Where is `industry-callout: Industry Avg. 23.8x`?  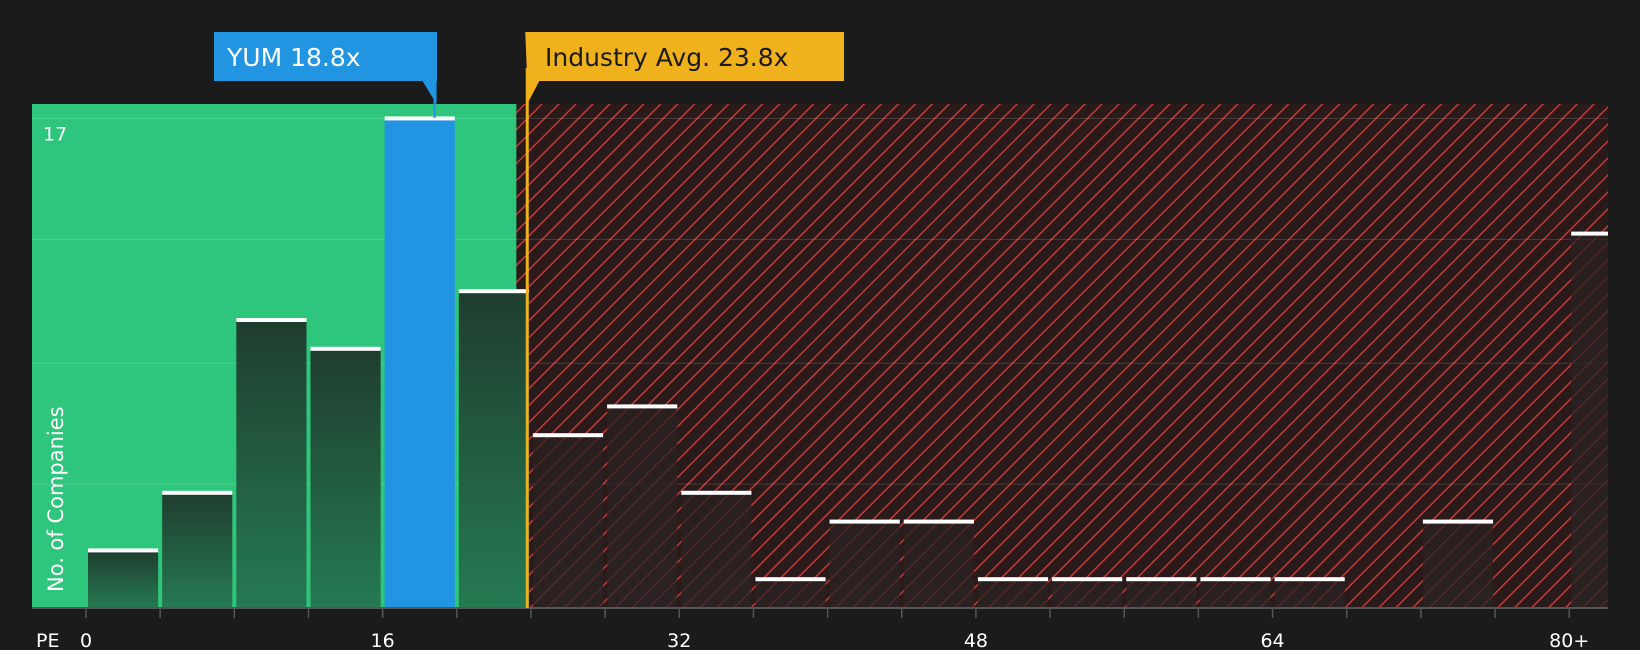
industry-callout: Industry Avg. 23.8x is located at coordinates (684, 68).